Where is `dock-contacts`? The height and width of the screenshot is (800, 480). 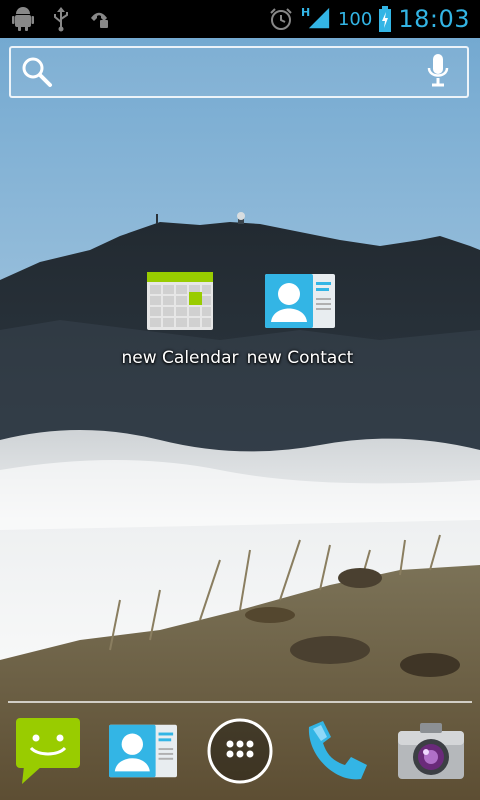
dock-contacts is located at coordinates (143, 753).